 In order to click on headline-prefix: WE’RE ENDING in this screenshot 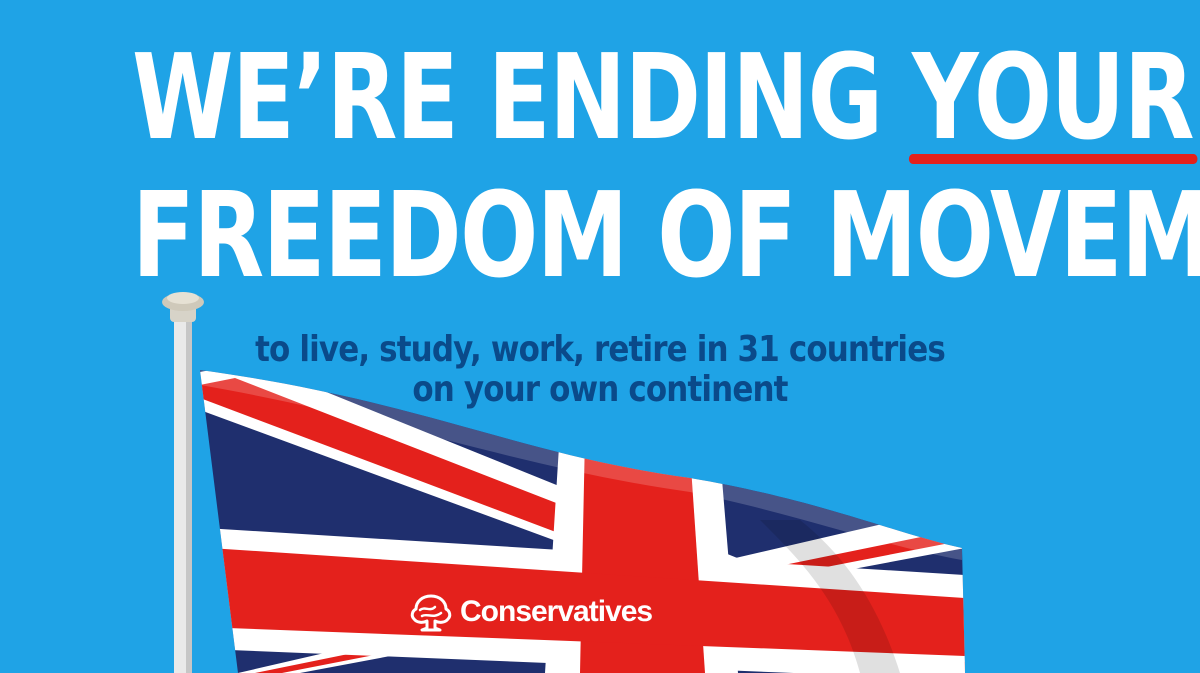, I will do `click(522, 97)`.